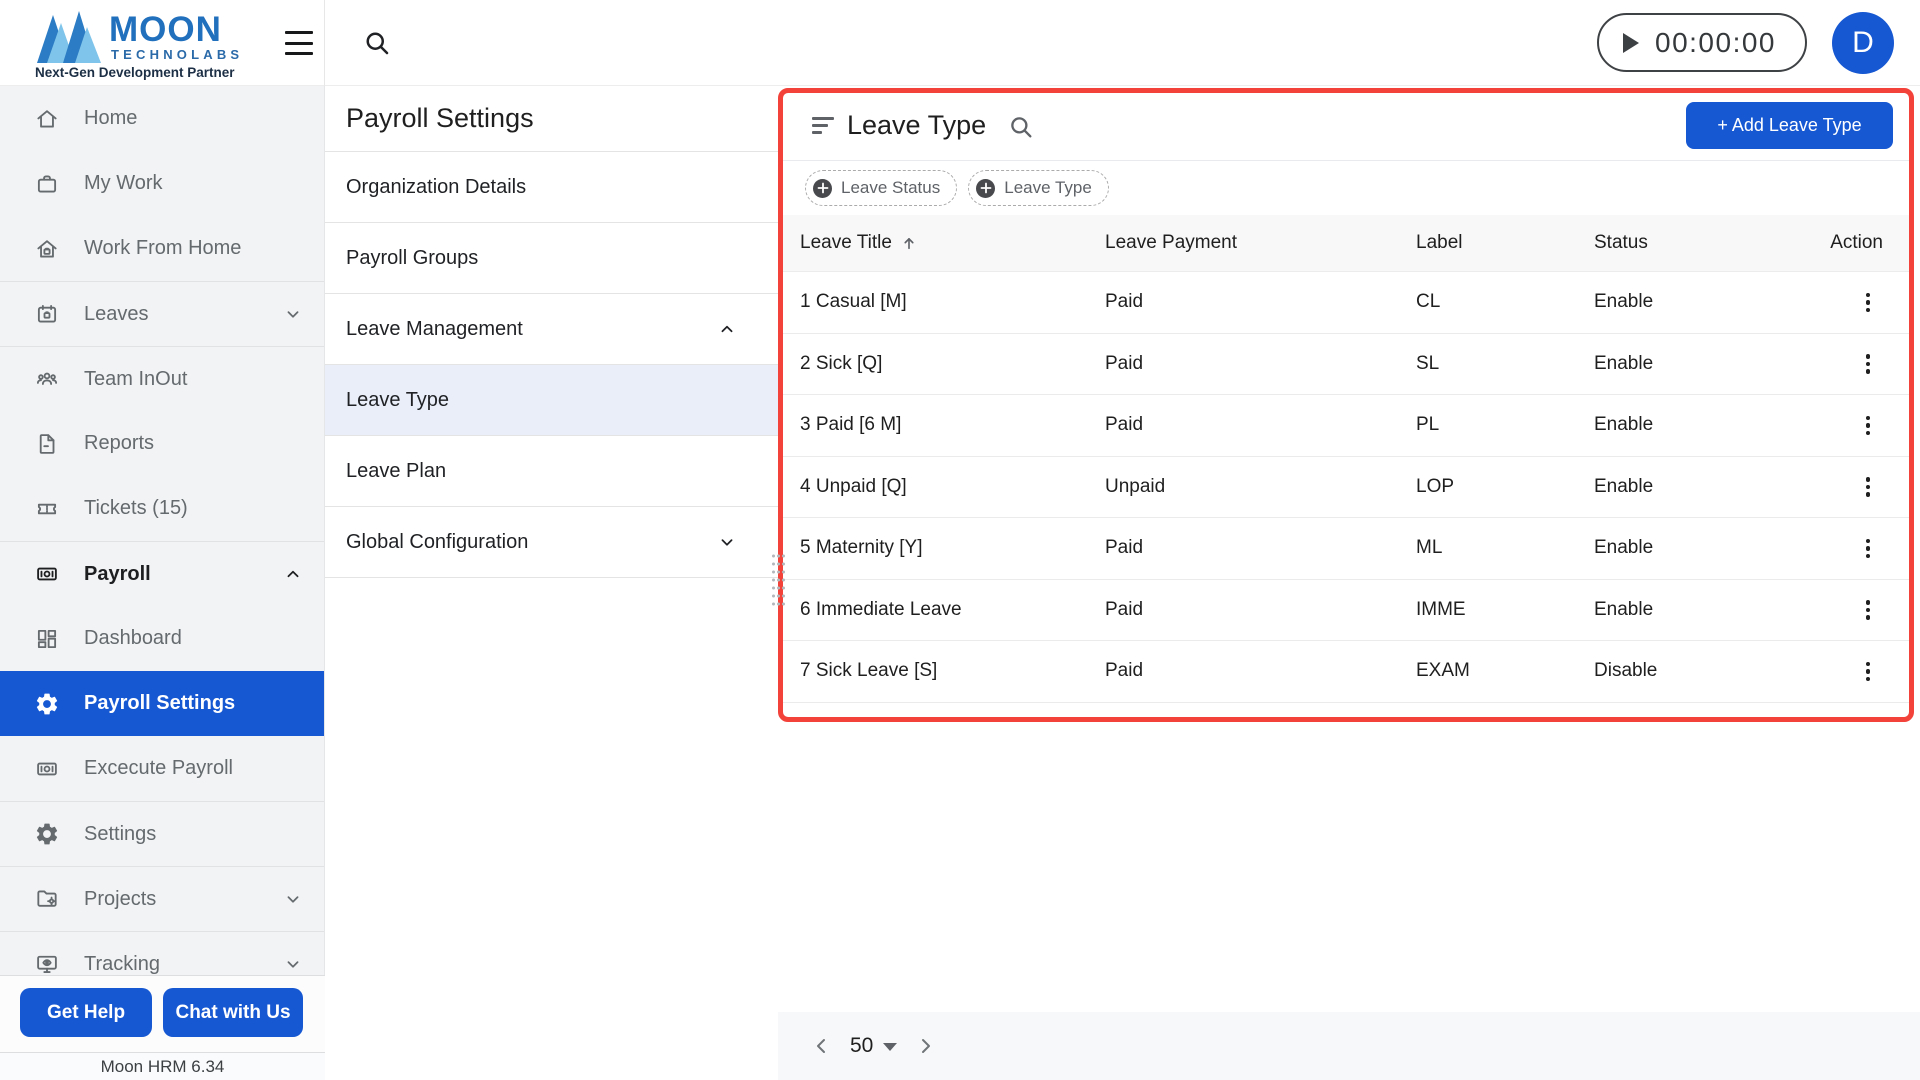  I want to click on sidebar-item-payroll-settings: Payroll Settings, so click(162, 703).